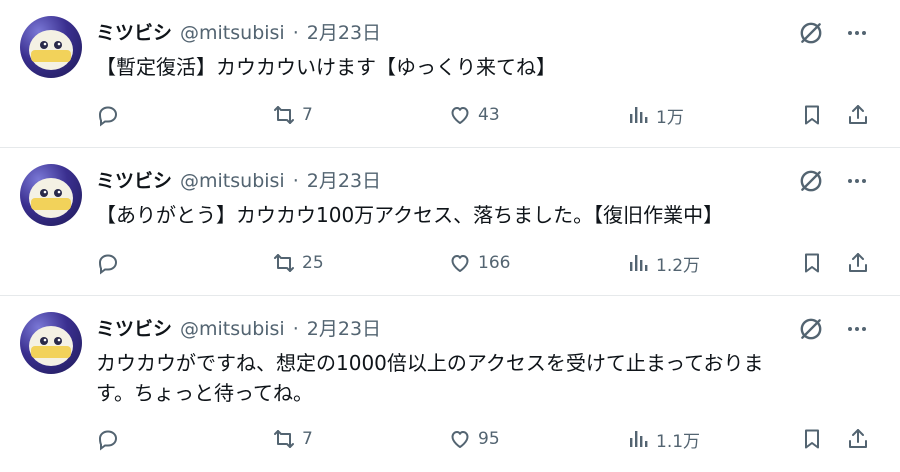 This screenshot has height=472, width=900. Describe the element at coordinates (410, 215) in the screenshot. I see `tweet-text: 【ありがとう】カウカウ100万アクセス、落ちました。【復旧作業中】` at that location.